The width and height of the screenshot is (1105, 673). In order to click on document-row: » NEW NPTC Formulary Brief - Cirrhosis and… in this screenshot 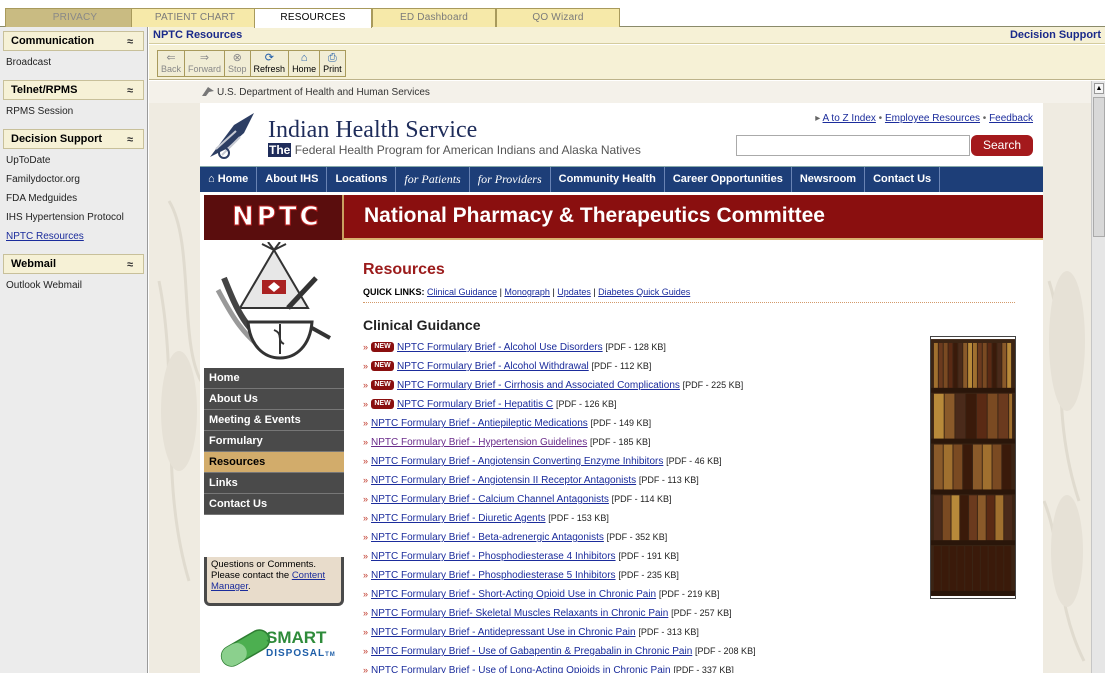, I will do `click(643, 385)`.